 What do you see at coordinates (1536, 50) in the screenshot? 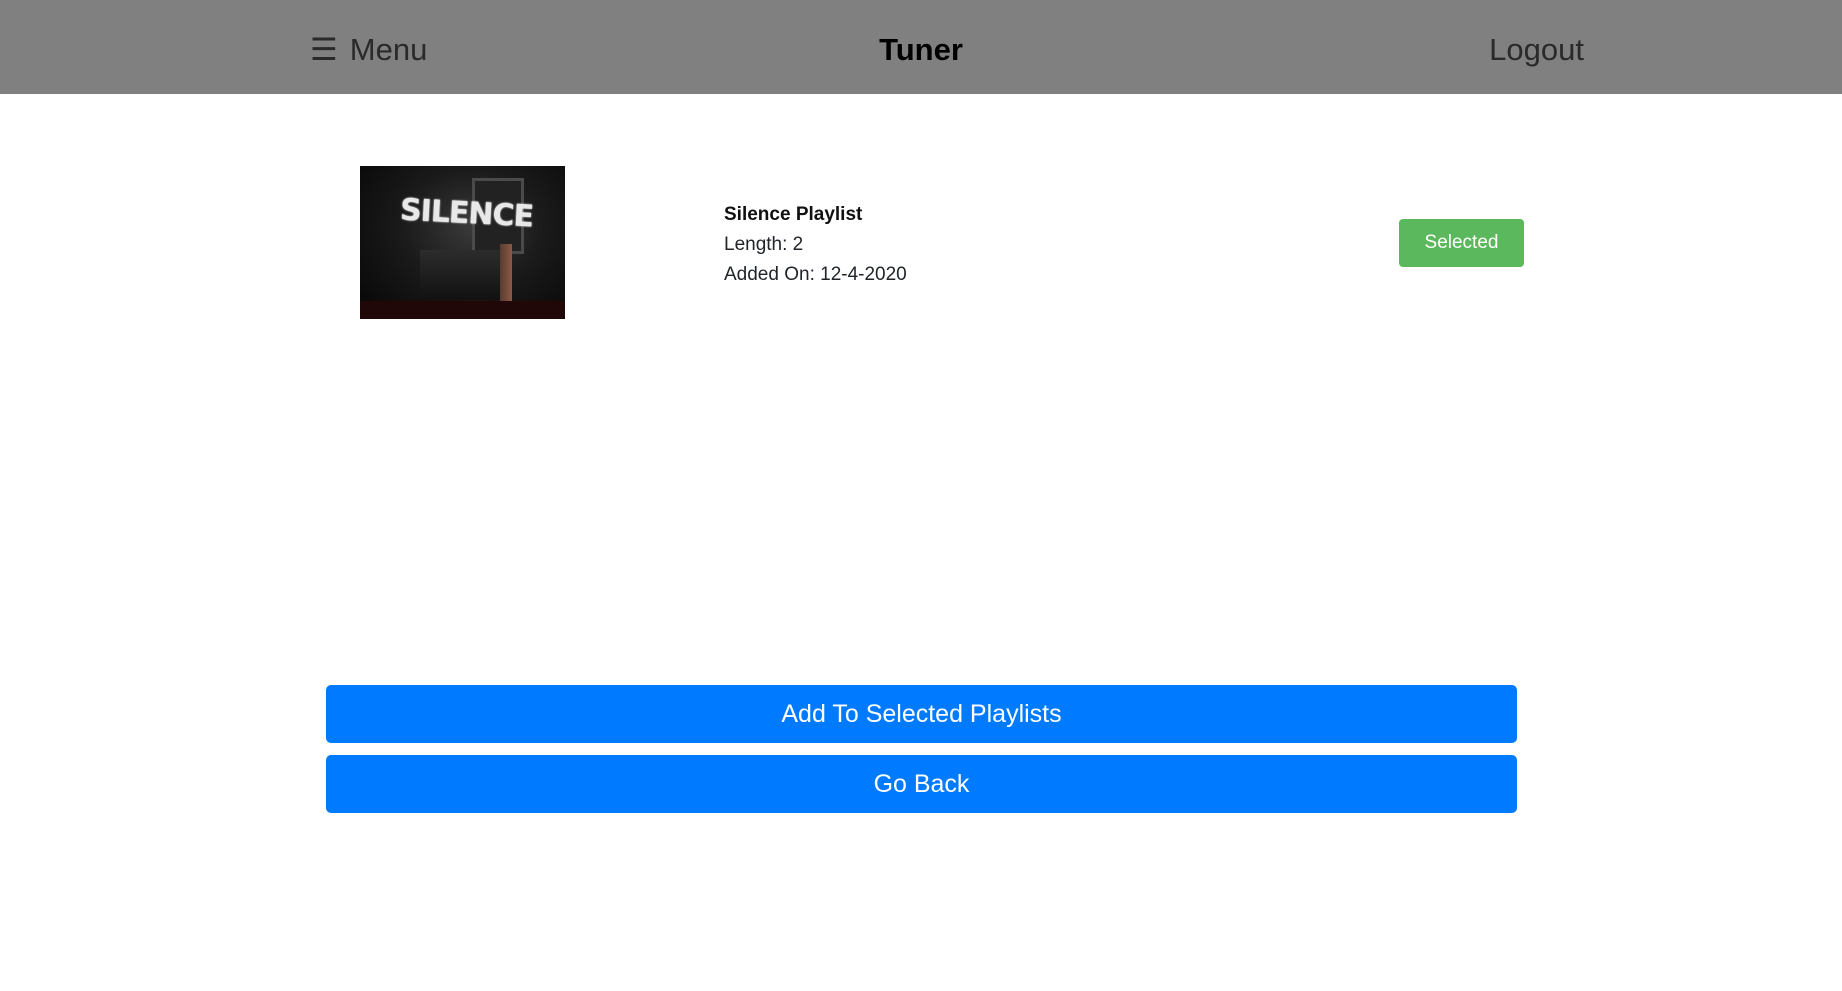
I see `logout-link: Logout` at bounding box center [1536, 50].